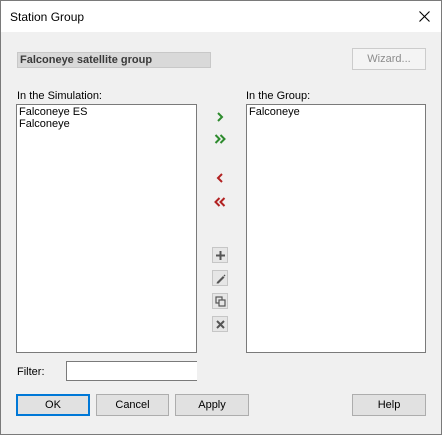  What do you see at coordinates (53, 405) in the screenshot?
I see `ok-button: OK` at bounding box center [53, 405].